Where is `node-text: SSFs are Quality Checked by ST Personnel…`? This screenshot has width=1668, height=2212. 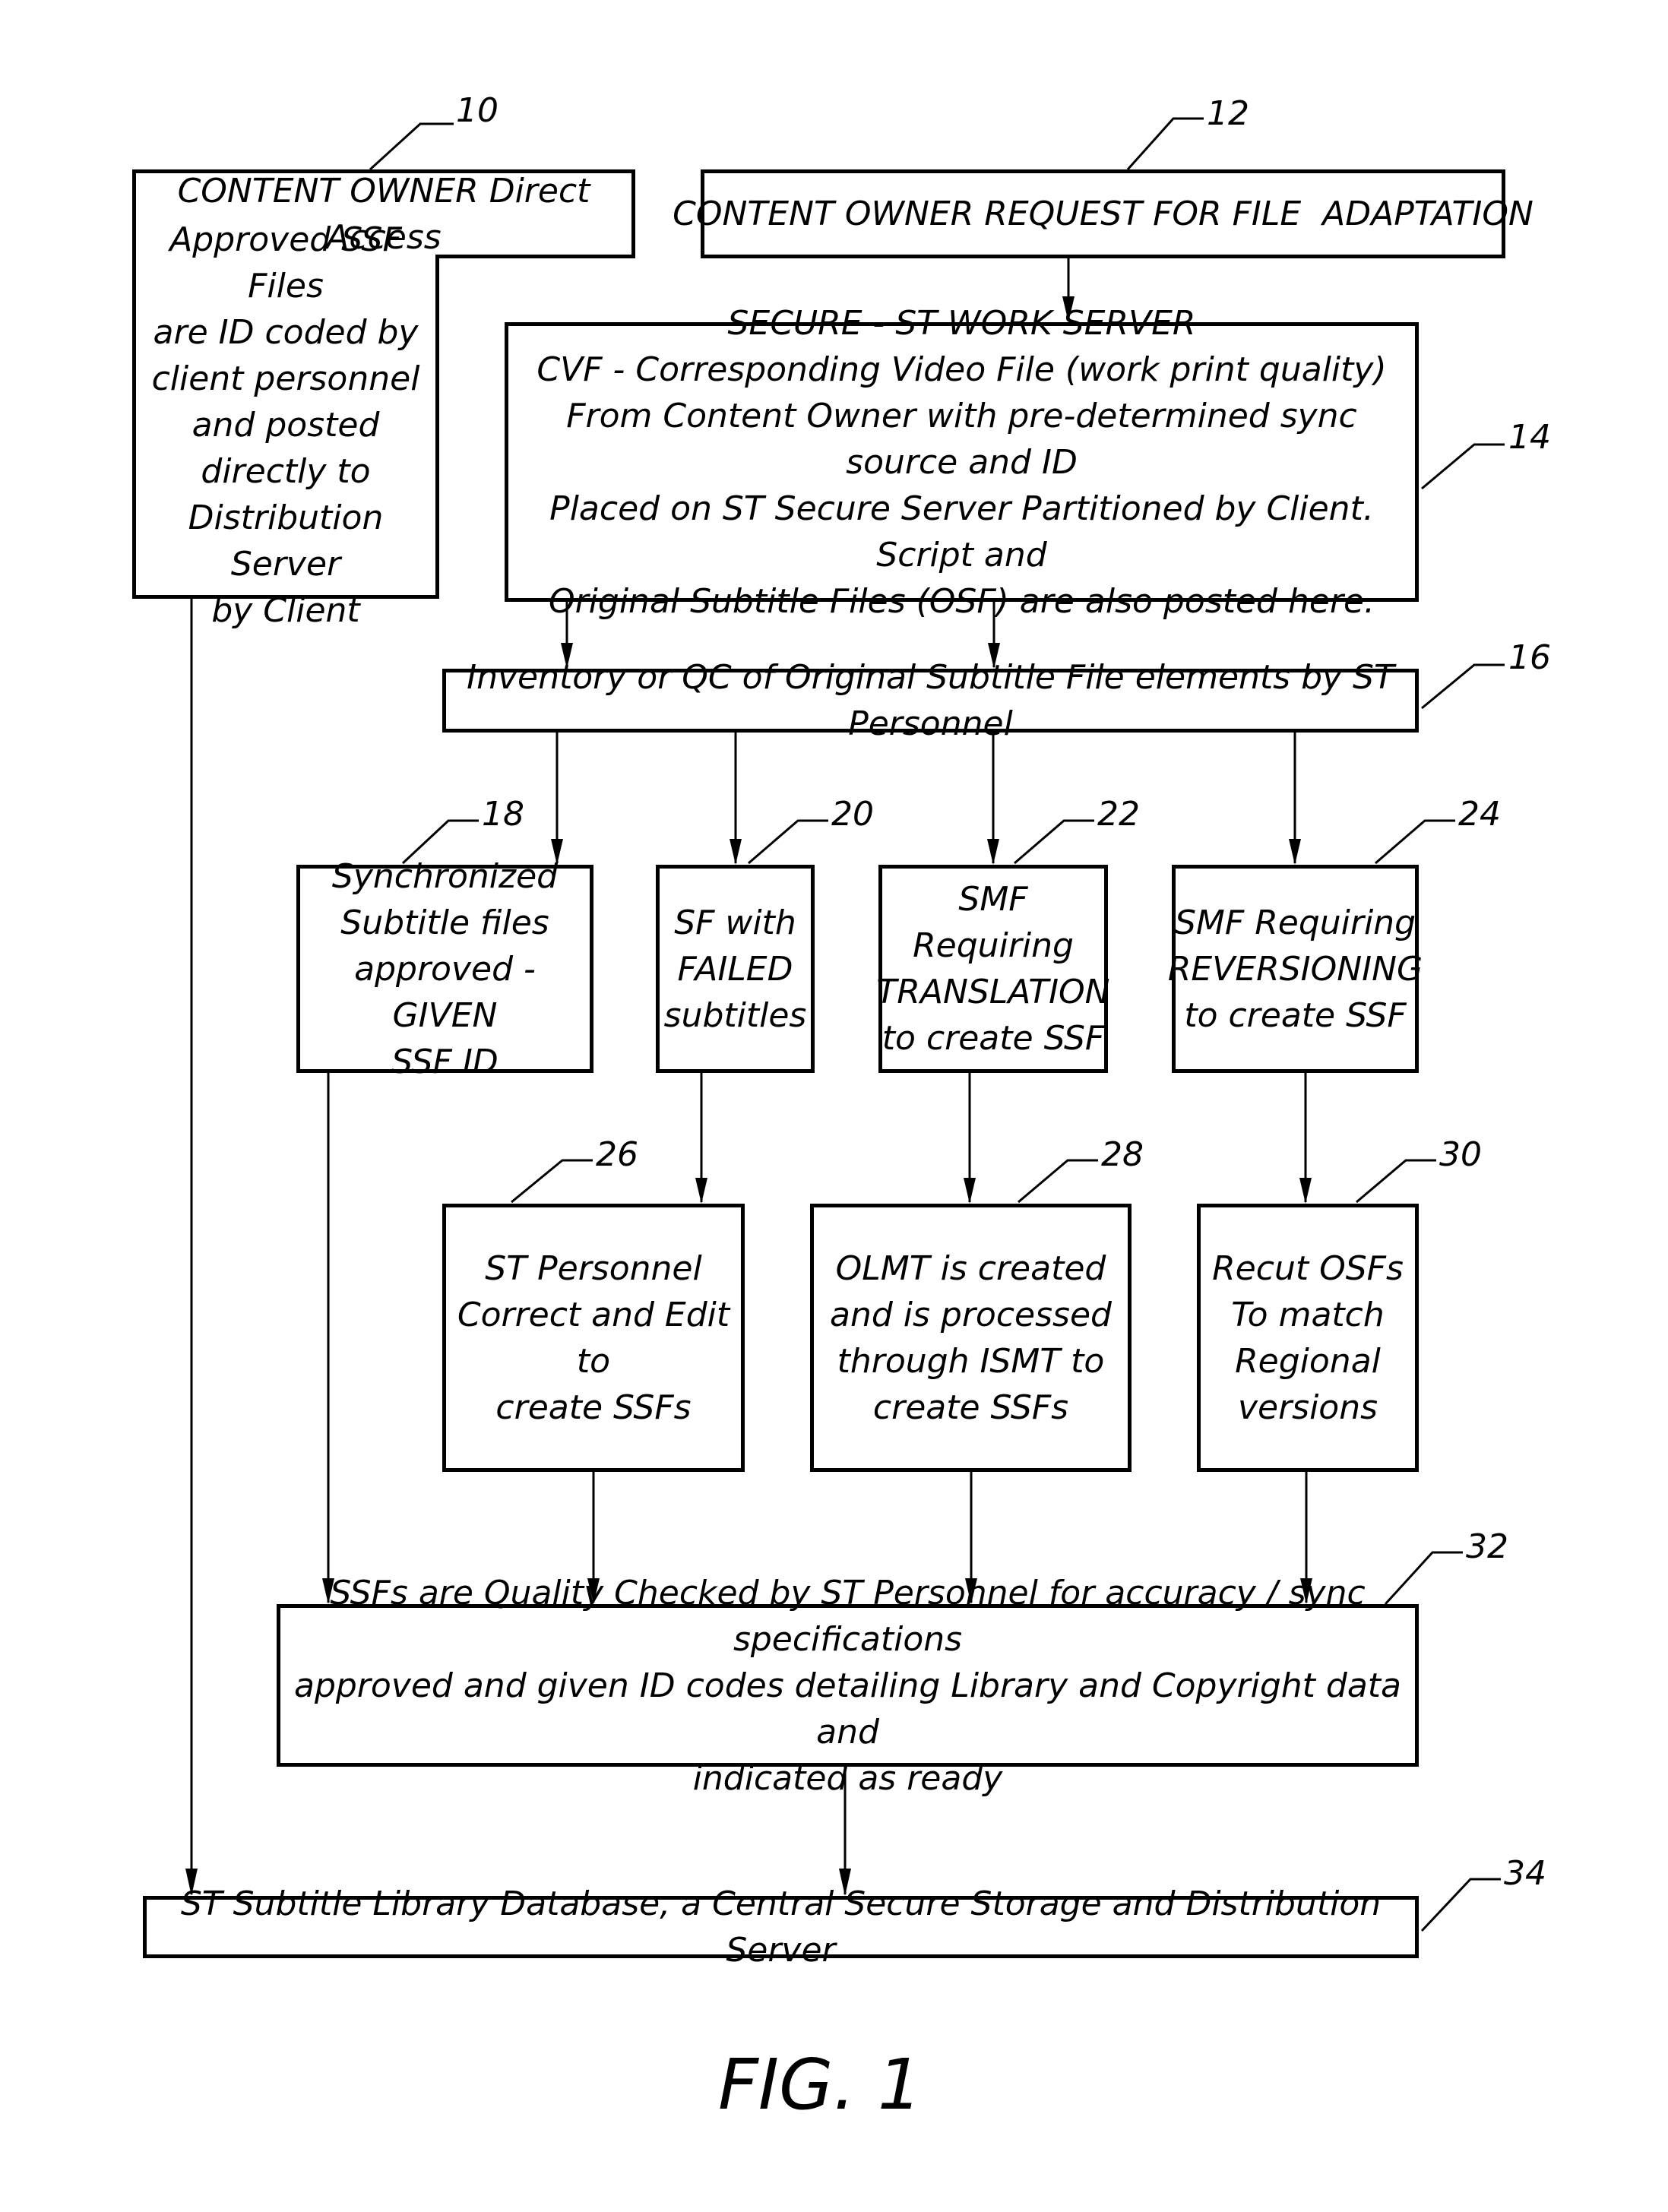 node-text: SSFs are Quality Checked by ST Personnel… is located at coordinates (847, 1685).